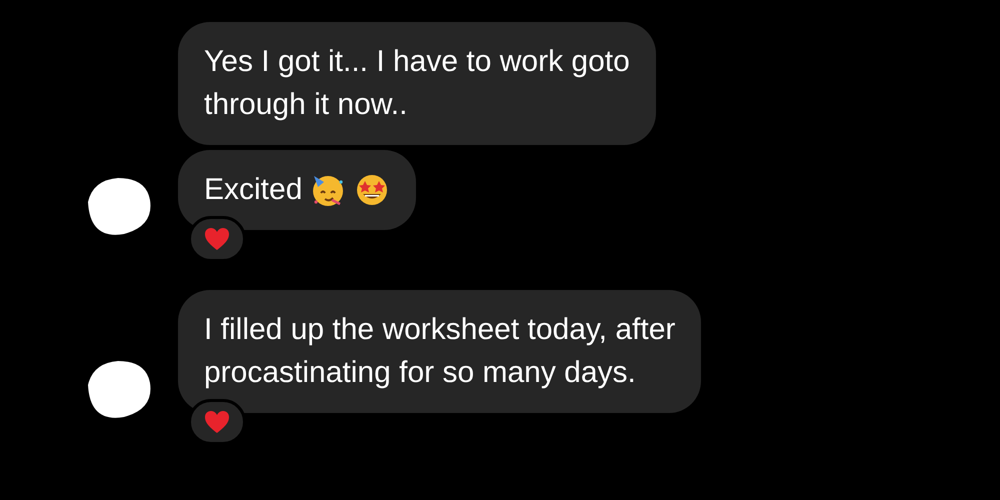  What do you see at coordinates (253, 190) in the screenshot?
I see `message-text: Excited` at bounding box center [253, 190].